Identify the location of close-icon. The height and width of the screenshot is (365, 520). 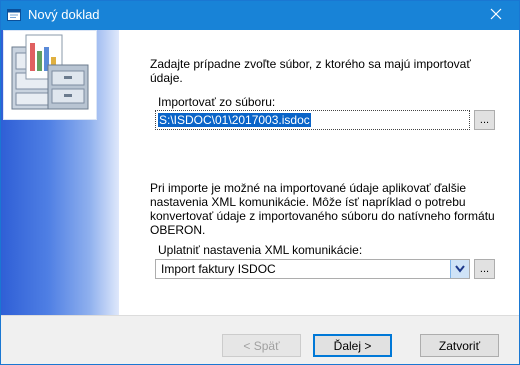
(496, 15).